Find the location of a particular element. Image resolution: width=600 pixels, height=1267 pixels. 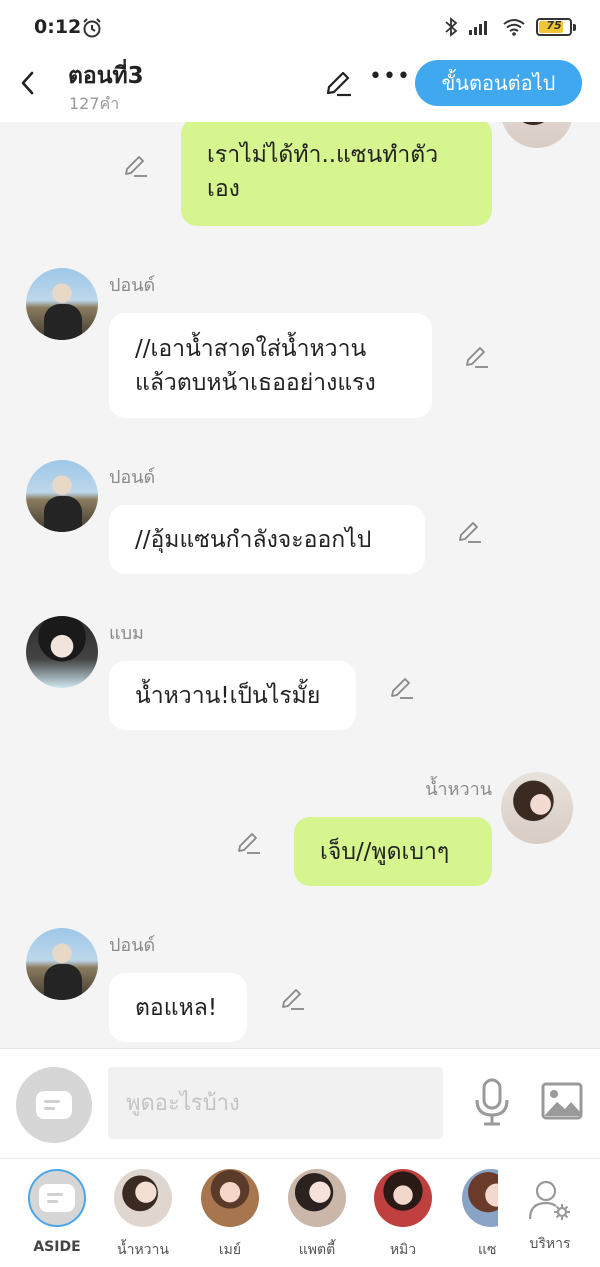

edit-title-icon is located at coordinates (338, 83).